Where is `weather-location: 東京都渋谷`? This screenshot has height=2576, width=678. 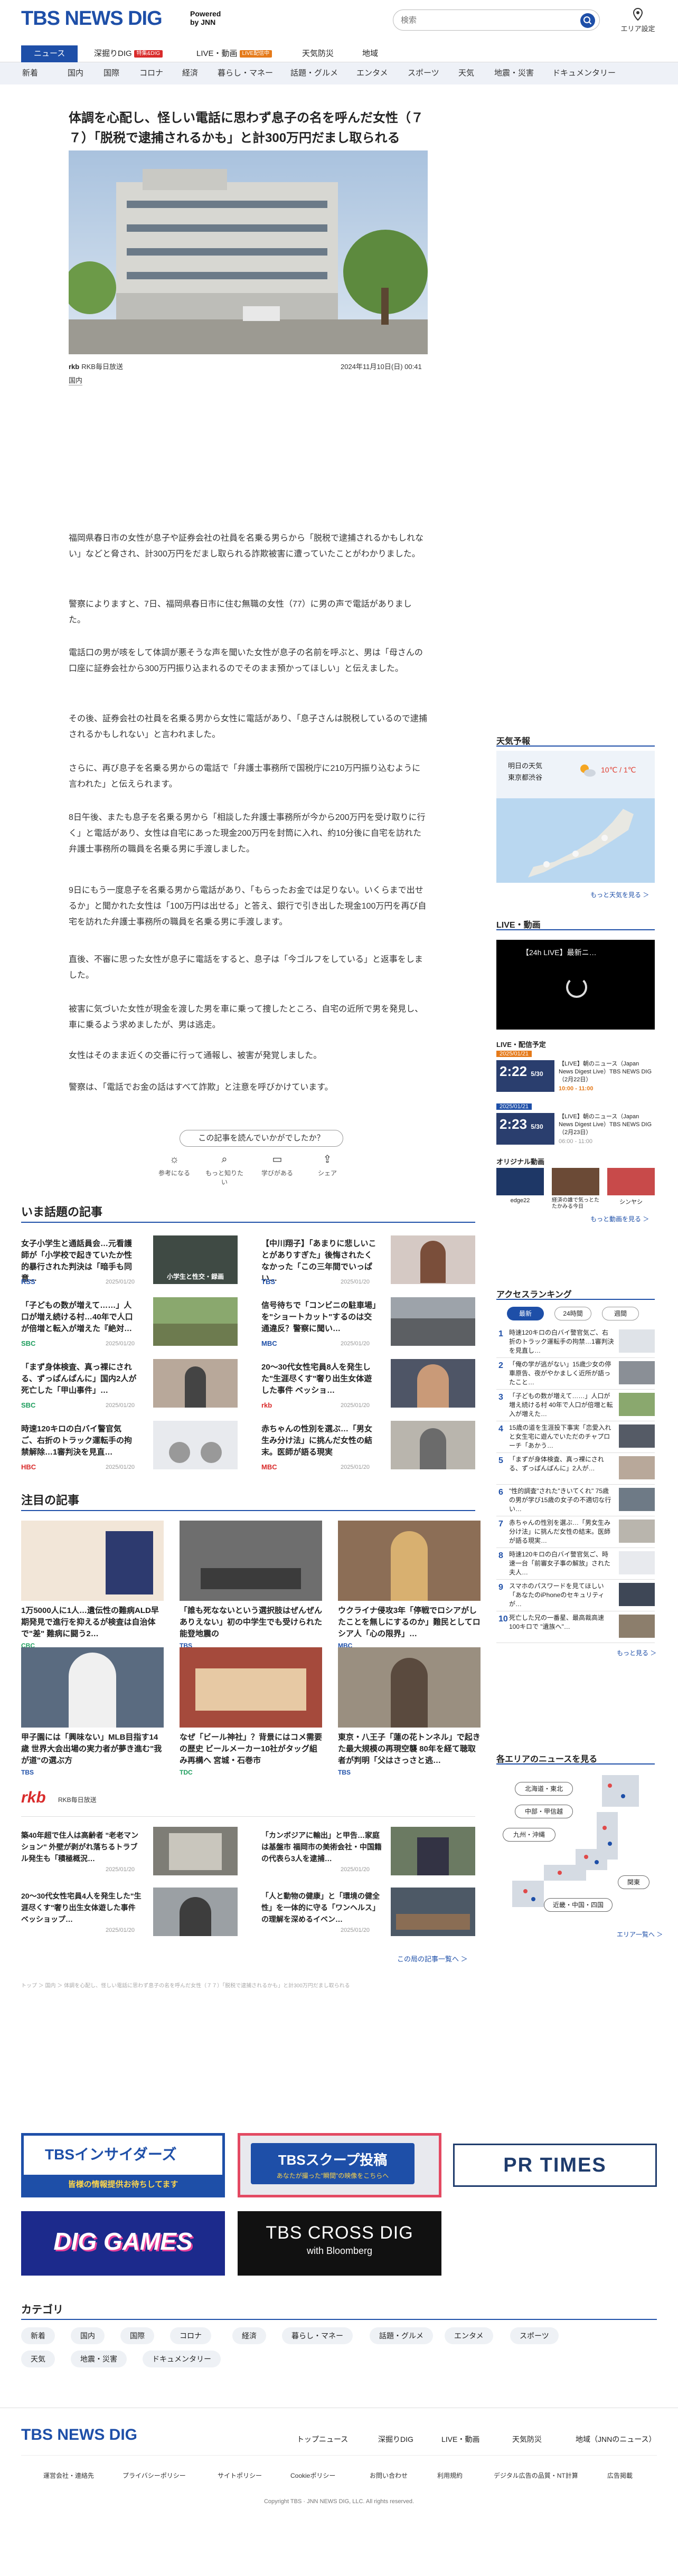
weather-location: 東京都渋谷 is located at coordinates (525, 777).